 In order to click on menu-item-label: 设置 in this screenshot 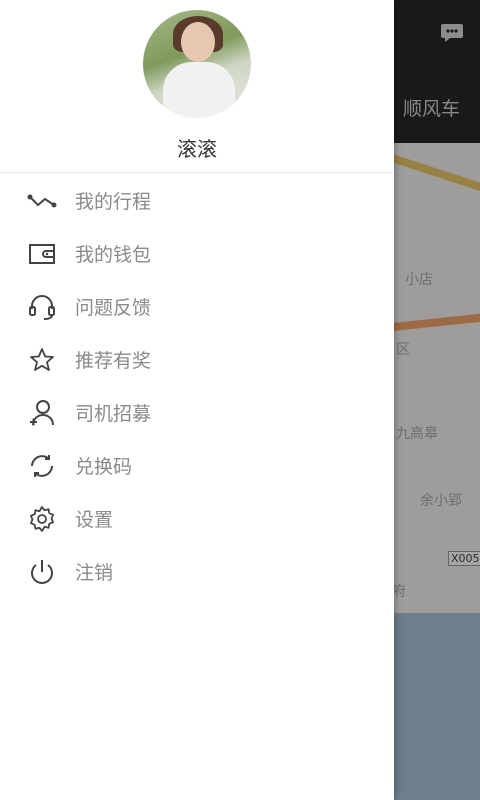, I will do `click(94, 520)`.